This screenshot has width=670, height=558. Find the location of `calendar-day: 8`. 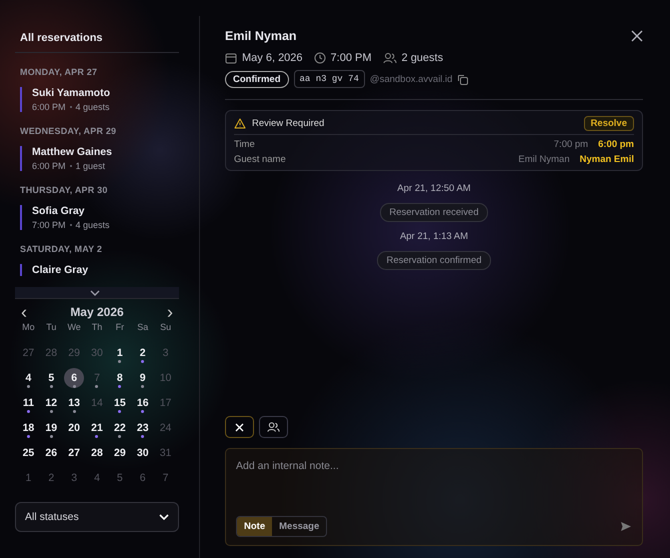

calendar-day: 8 is located at coordinates (120, 378).